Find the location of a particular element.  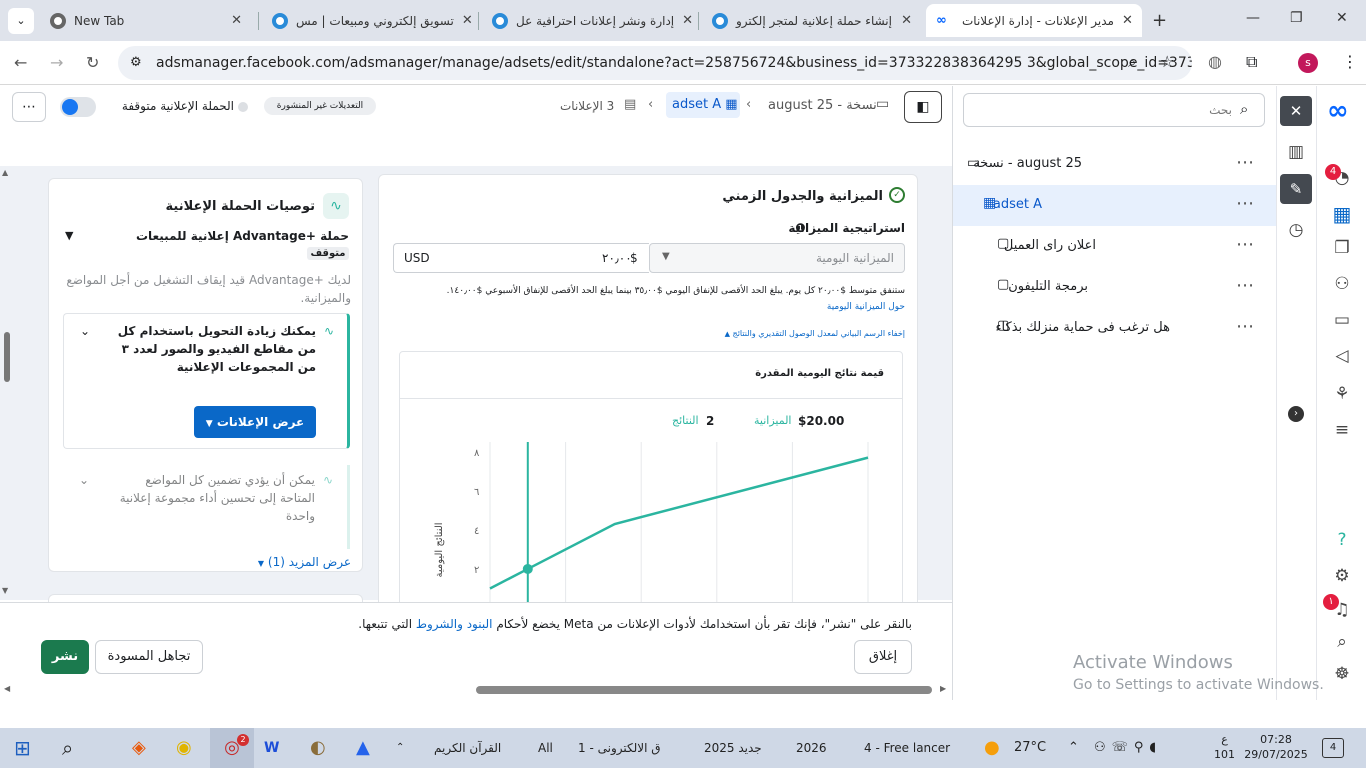

close-button: إغلاق is located at coordinates (883, 657).